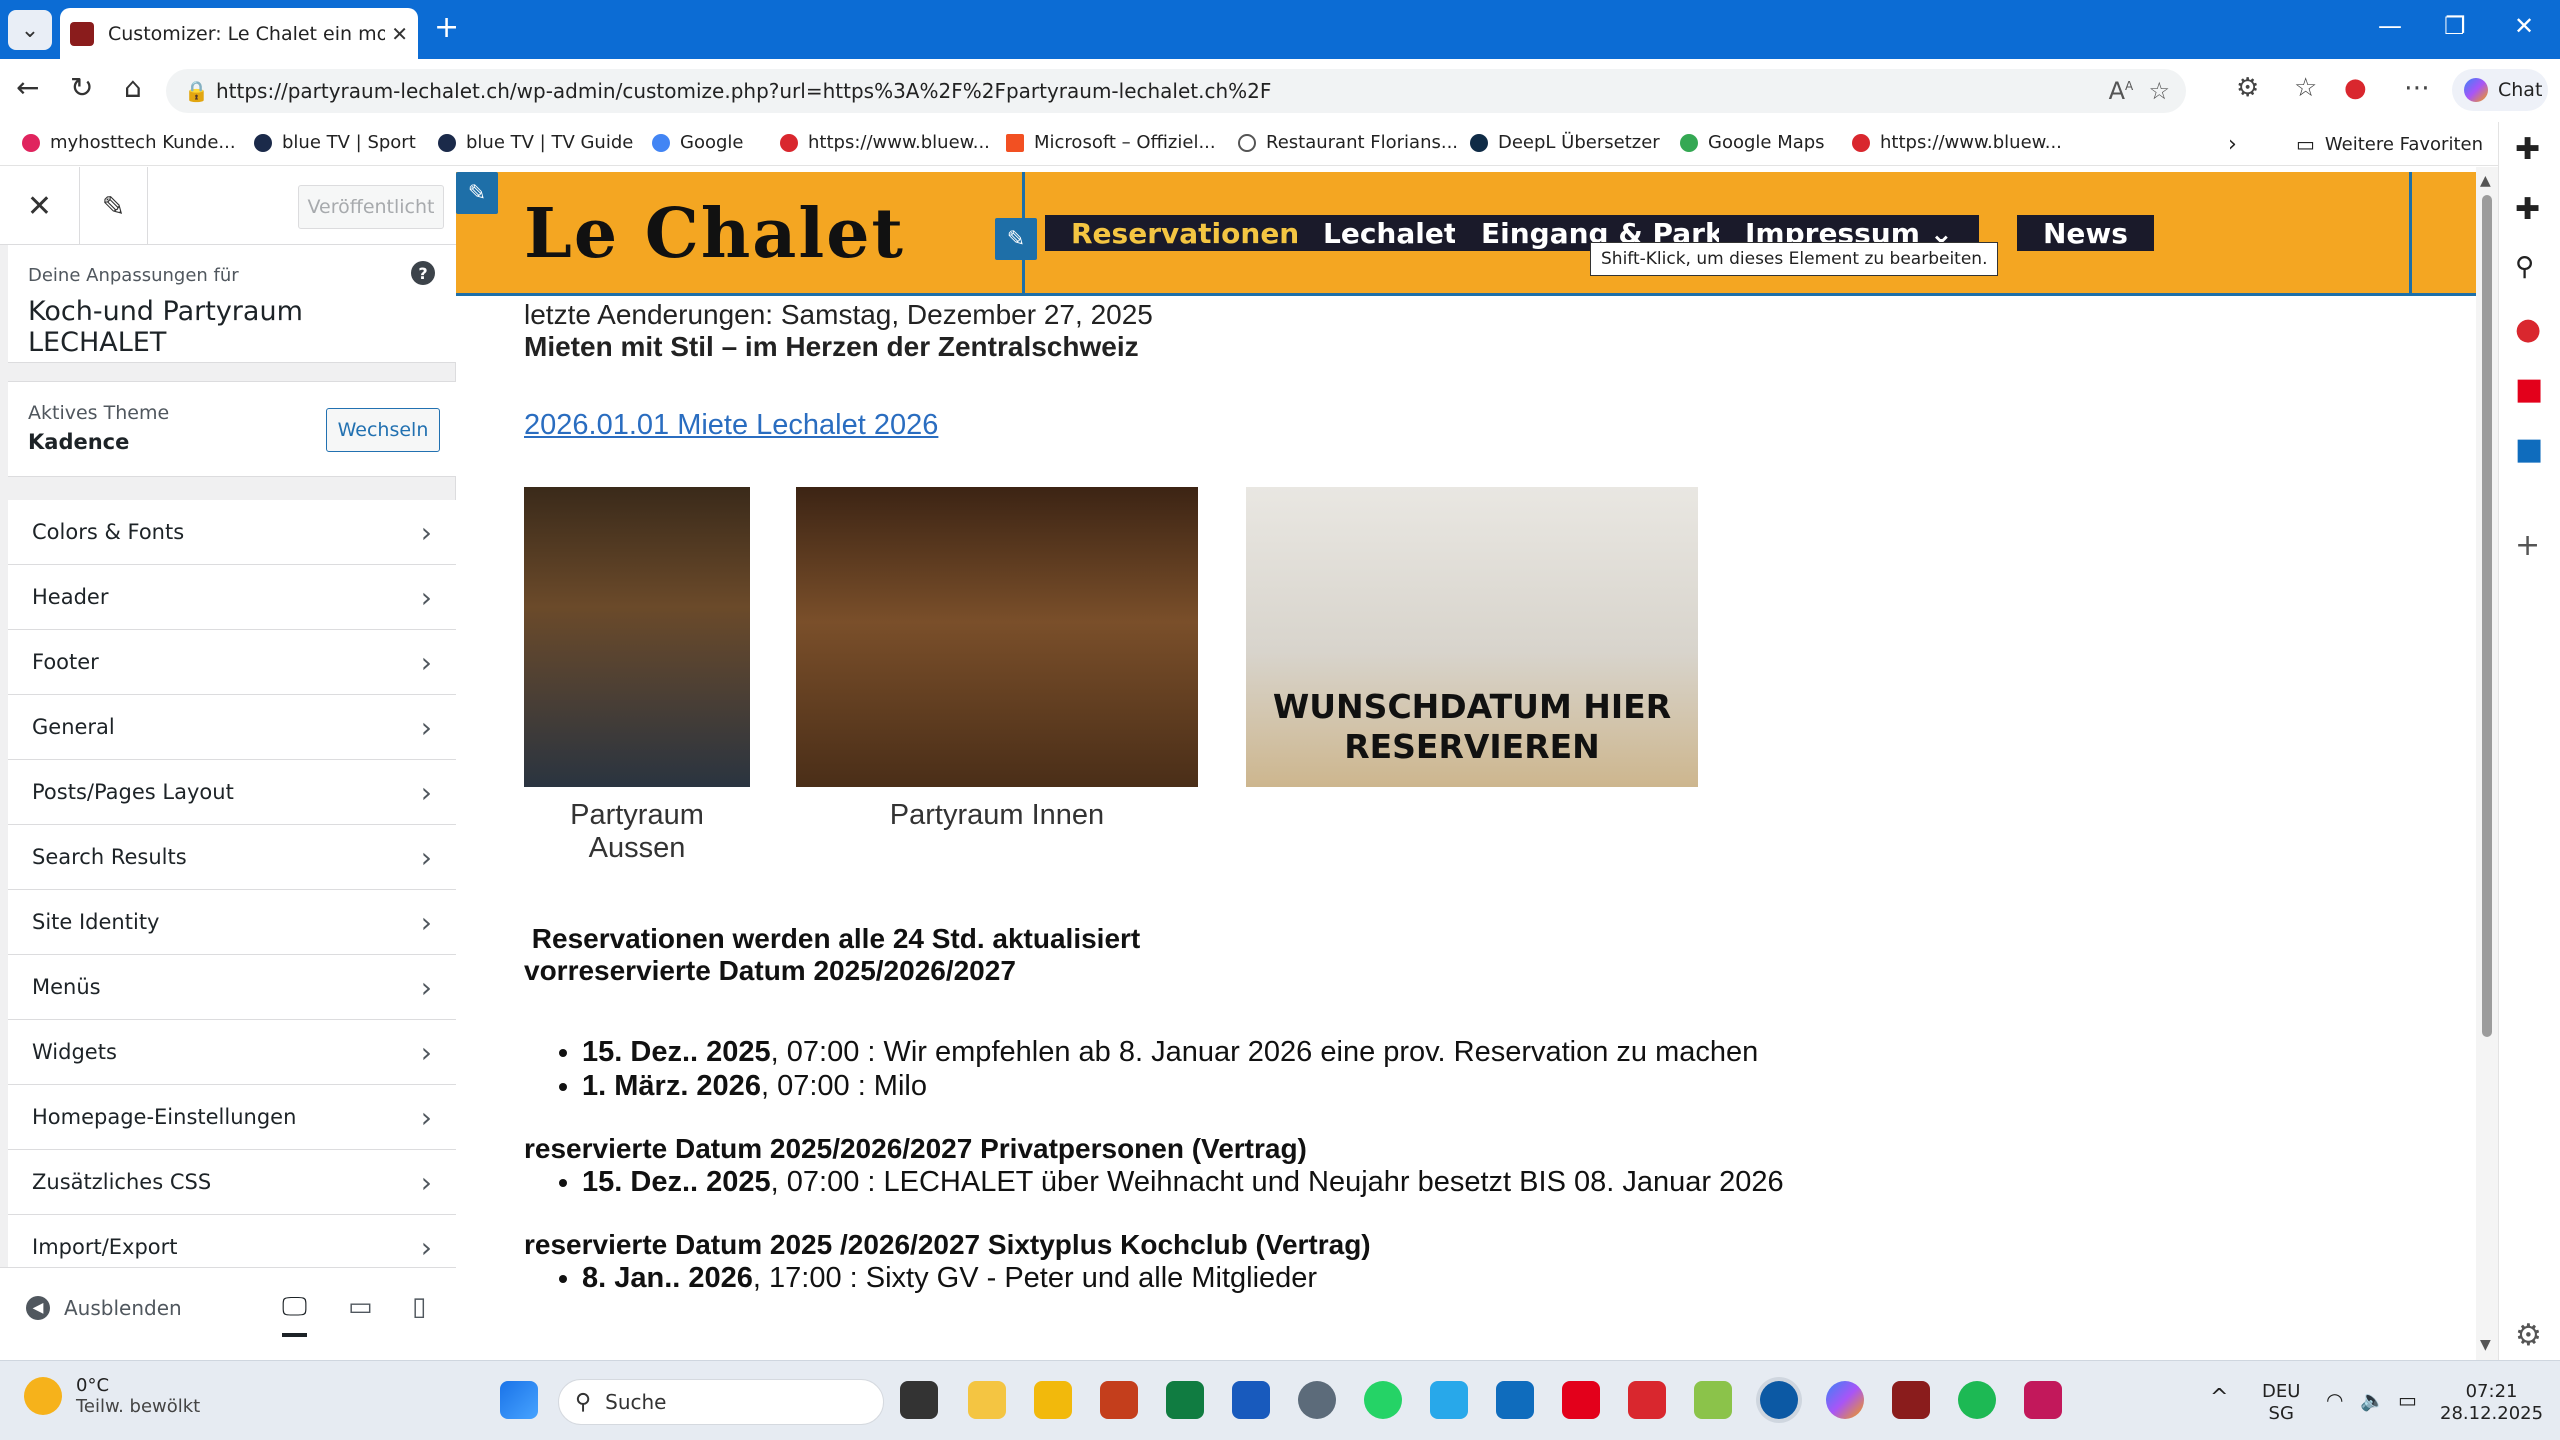 Image resolution: width=2560 pixels, height=1440 pixels. What do you see at coordinates (1647, 1400) in the screenshot?
I see `security-app-icon` at bounding box center [1647, 1400].